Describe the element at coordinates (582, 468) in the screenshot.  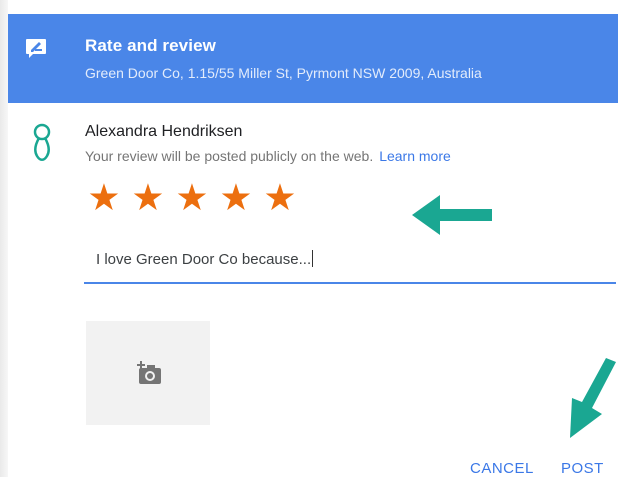
I see `post-button: POST` at that location.